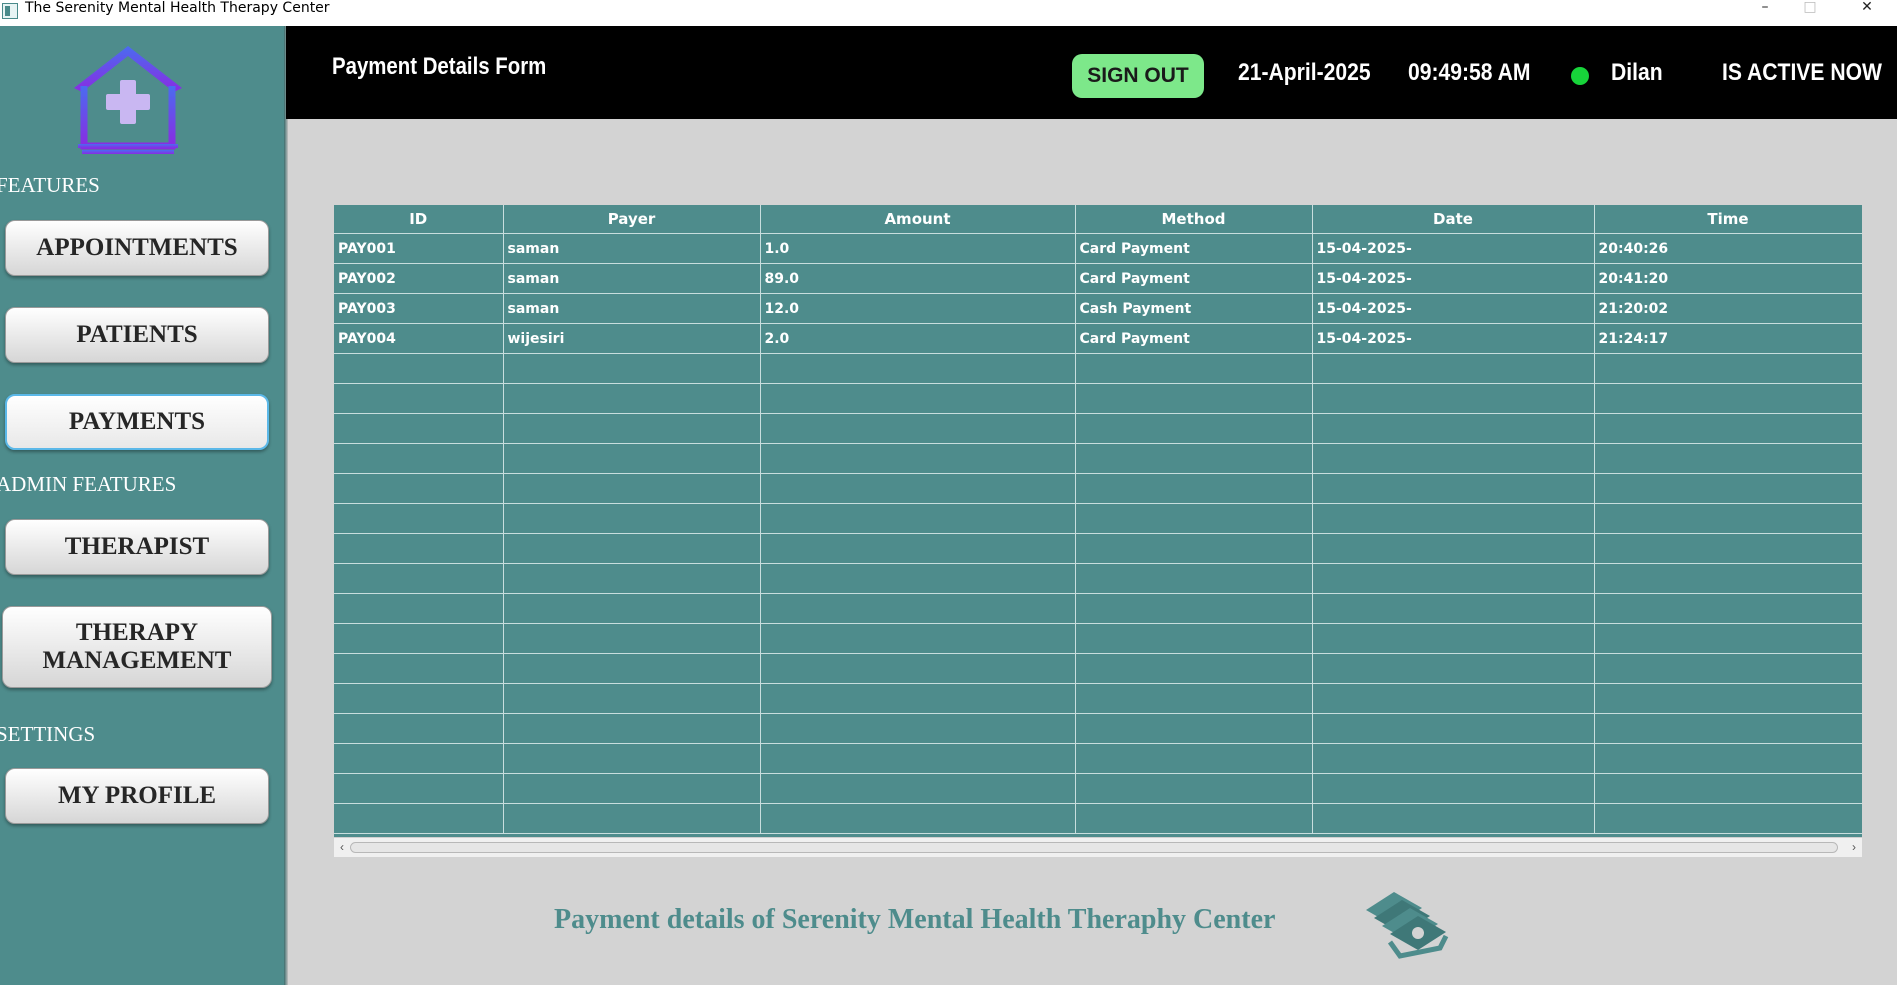  Describe the element at coordinates (1194, 248) in the screenshot. I see `table-cell: Card Payment` at that location.